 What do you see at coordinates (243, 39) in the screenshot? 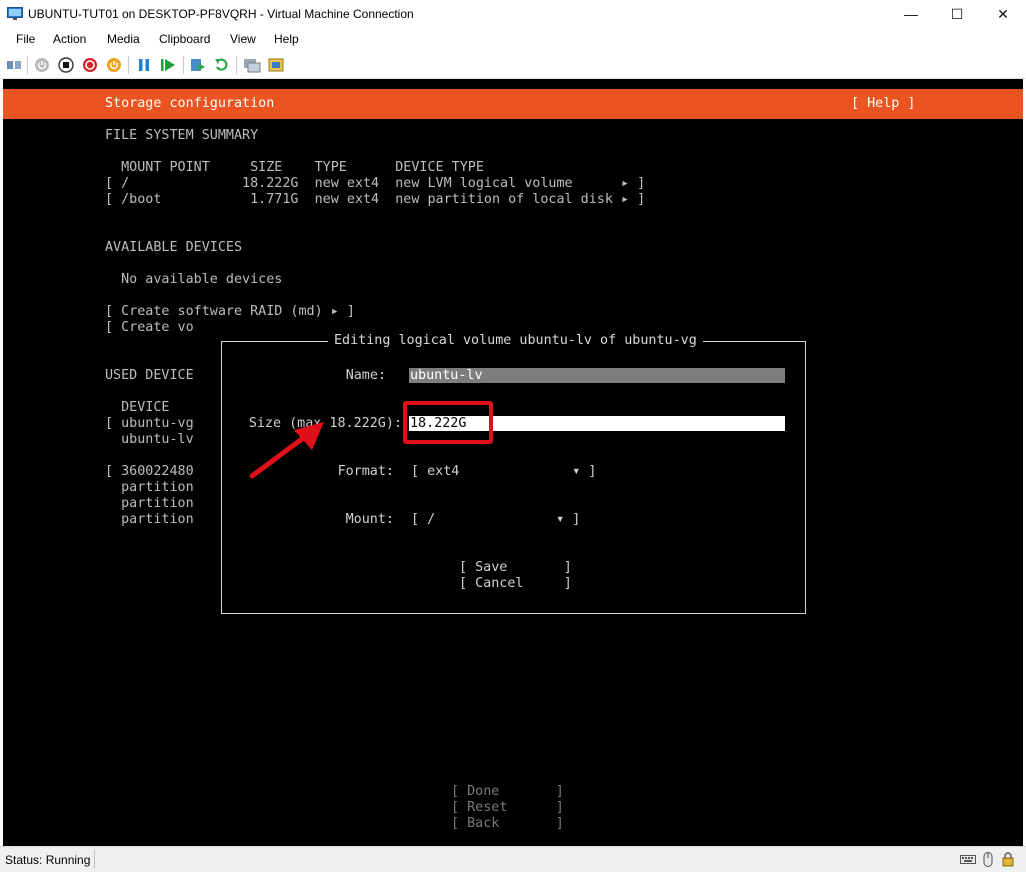
I see `menu-view: View` at bounding box center [243, 39].